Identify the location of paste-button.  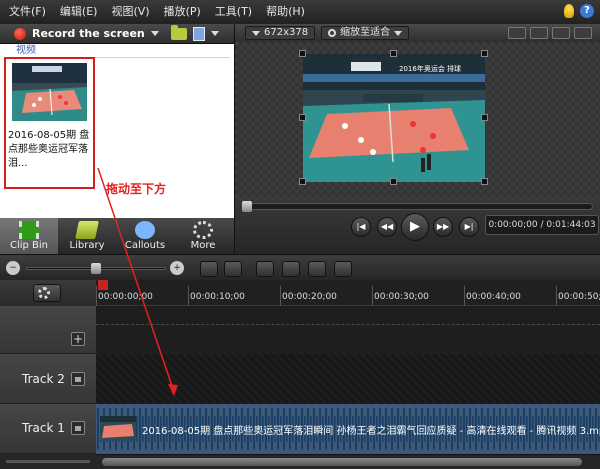
(343, 269).